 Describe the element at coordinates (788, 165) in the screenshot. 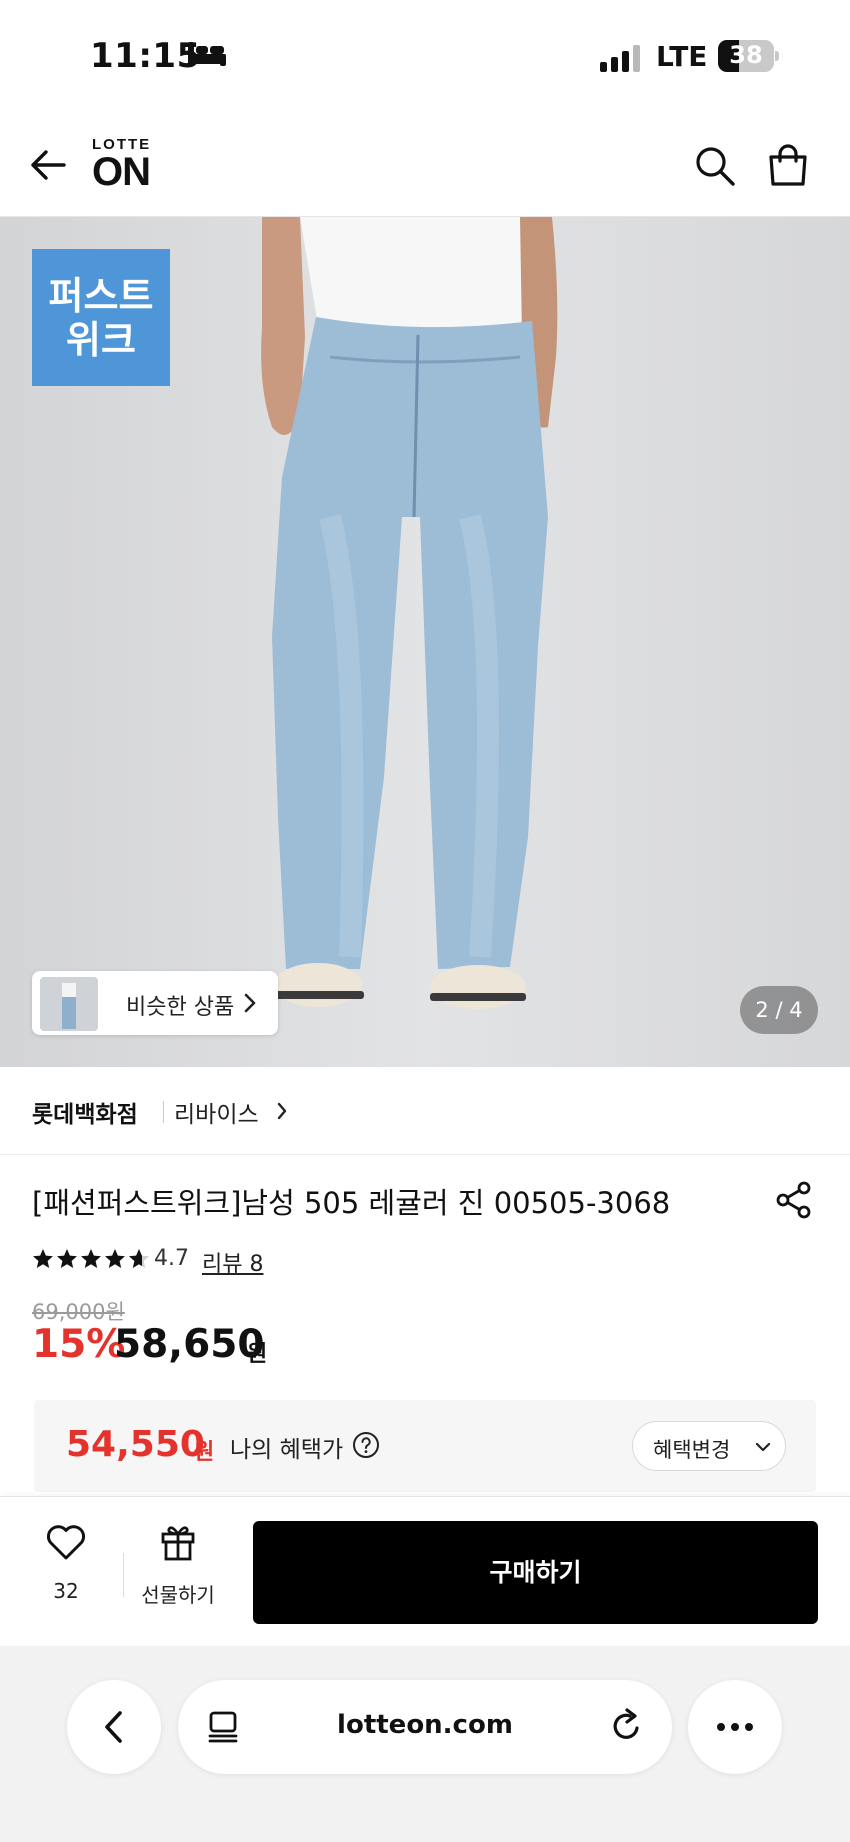

I see `shopping-bag-icon` at that location.